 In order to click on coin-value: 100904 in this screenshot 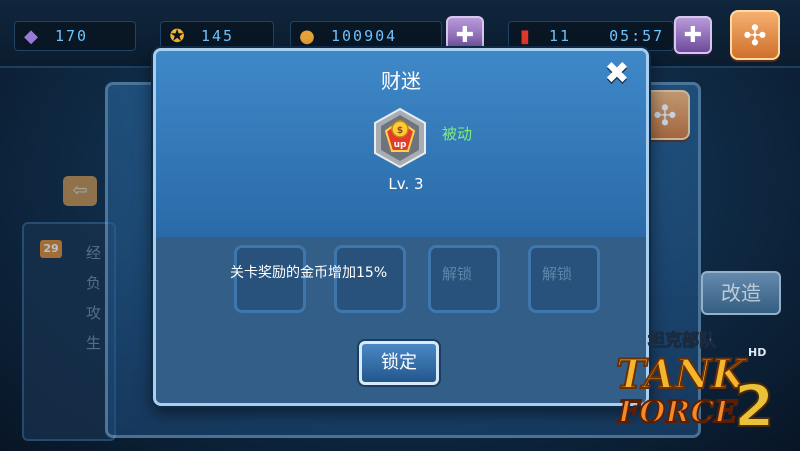, I will do `click(364, 36)`.